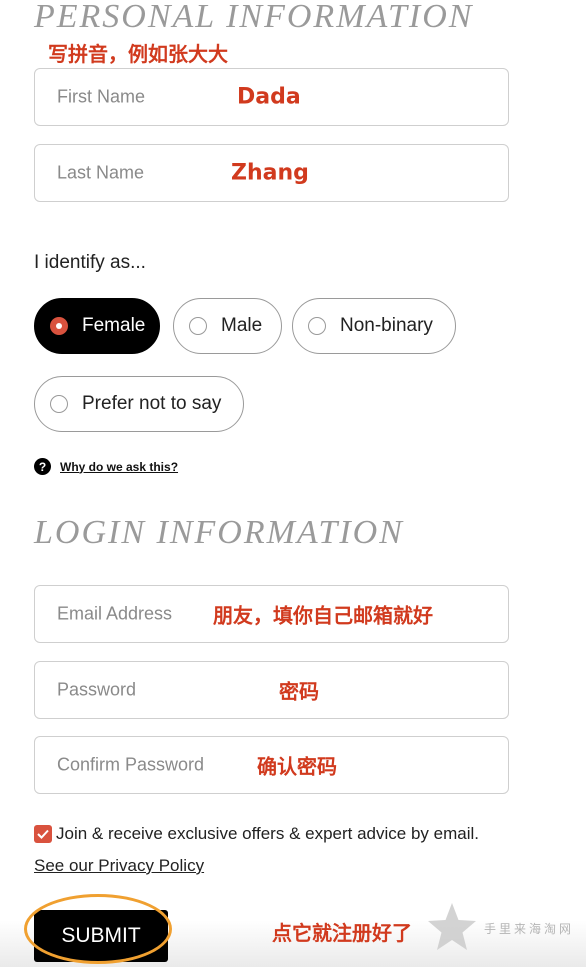 The image size is (586, 967). I want to click on first-name-annotation: Dada, so click(269, 97).